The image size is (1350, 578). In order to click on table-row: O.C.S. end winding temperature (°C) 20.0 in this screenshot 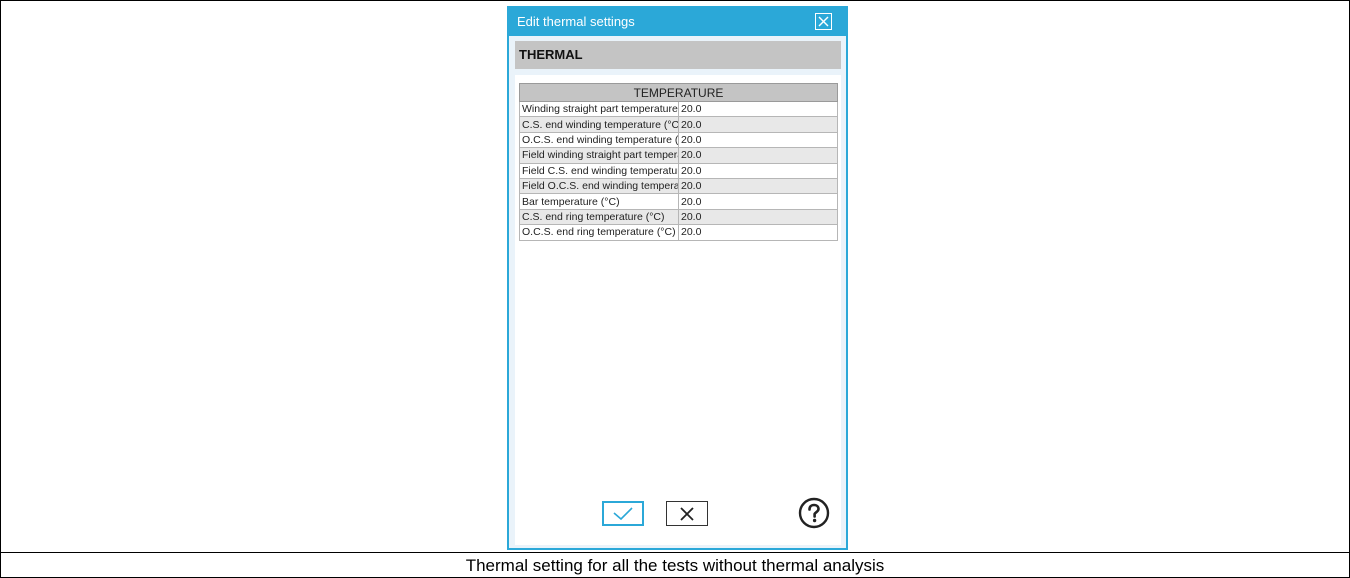, I will do `click(678, 140)`.